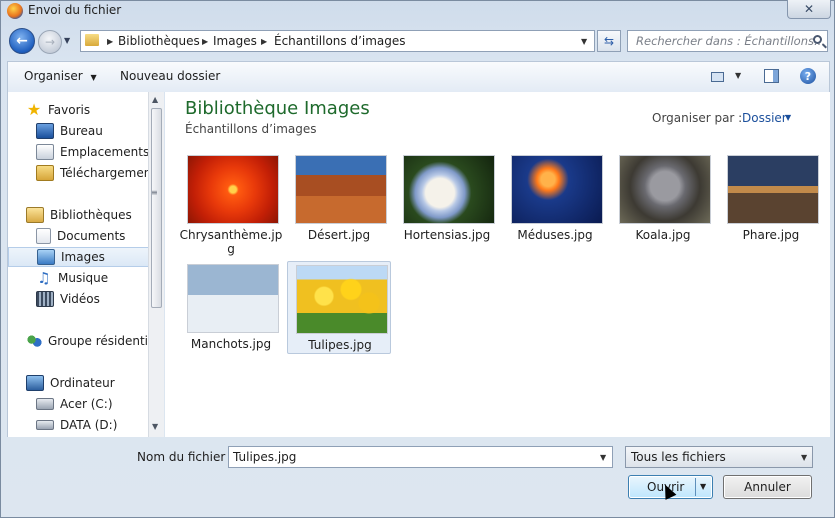  What do you see at coordinates (447, 235) in the screenshot?
I see `file-name: Hortensias.jpg` at bounding box center [447, 235].